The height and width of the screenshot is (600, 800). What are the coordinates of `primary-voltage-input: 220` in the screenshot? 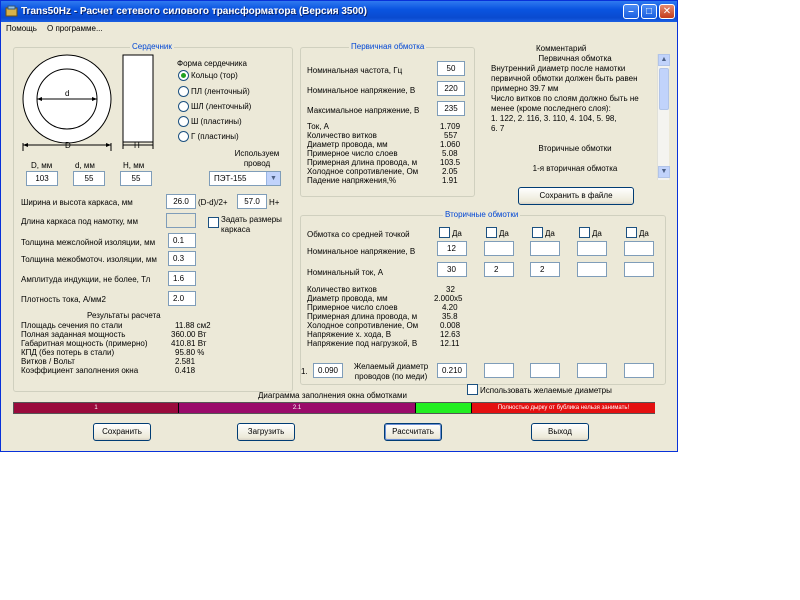 It's located at (451, 88).